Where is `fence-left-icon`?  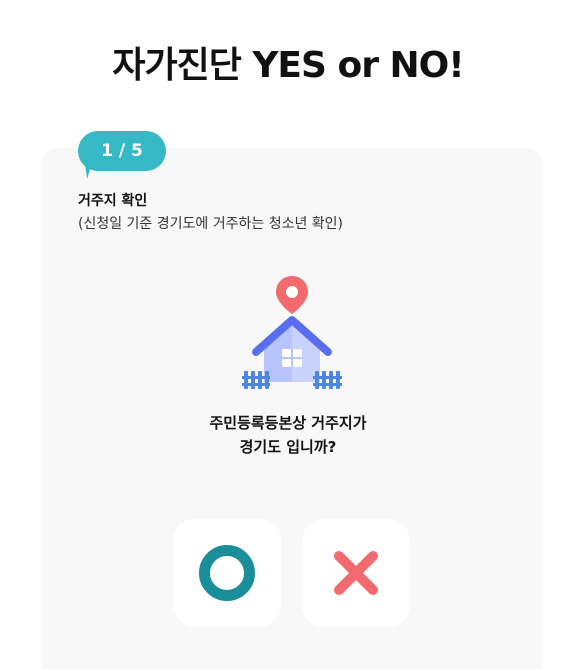 fence-left-icon is located at coordinates (256, 380).